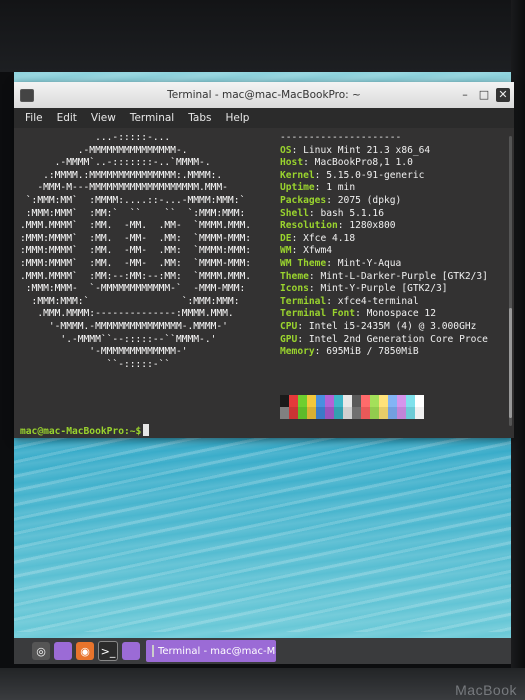  I want to click on palette-row-bottom, so click(352, 413).